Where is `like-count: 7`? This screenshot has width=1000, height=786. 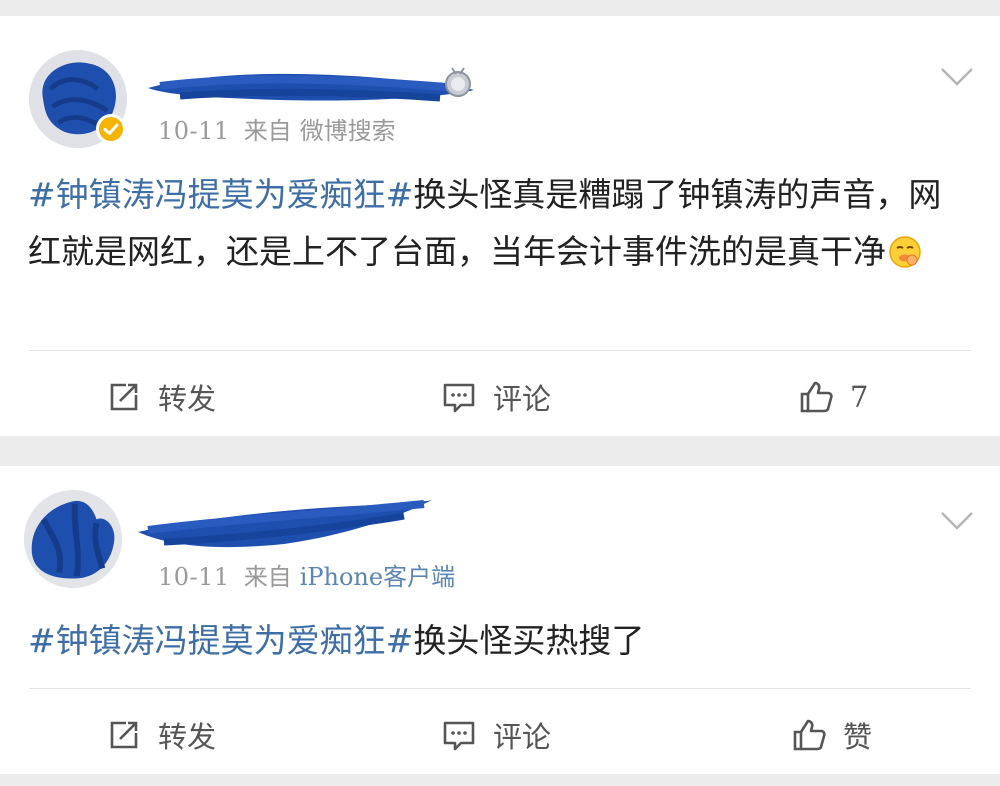
like-count: 7 is located at coordinates (859, 397).